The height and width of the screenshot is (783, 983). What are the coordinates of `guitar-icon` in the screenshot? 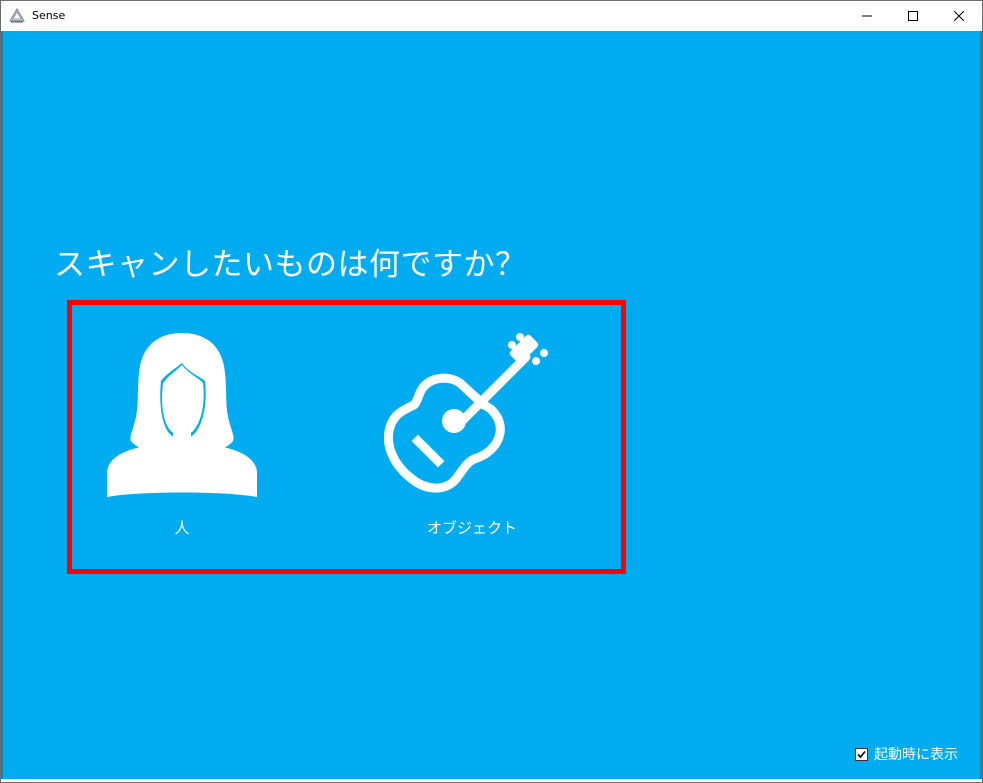 It's located at (466, 413).